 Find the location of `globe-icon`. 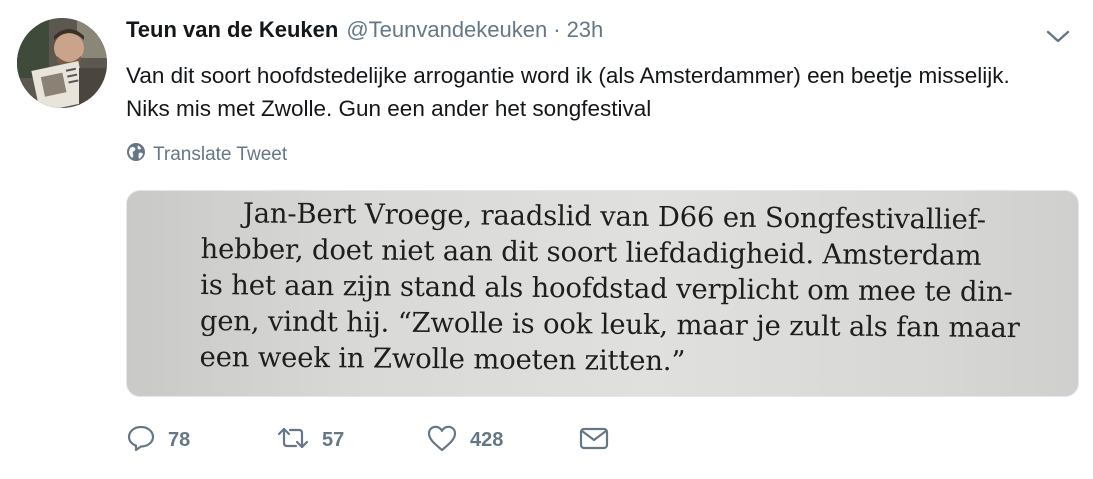

globe-icon is located at coordinates (136, 155).